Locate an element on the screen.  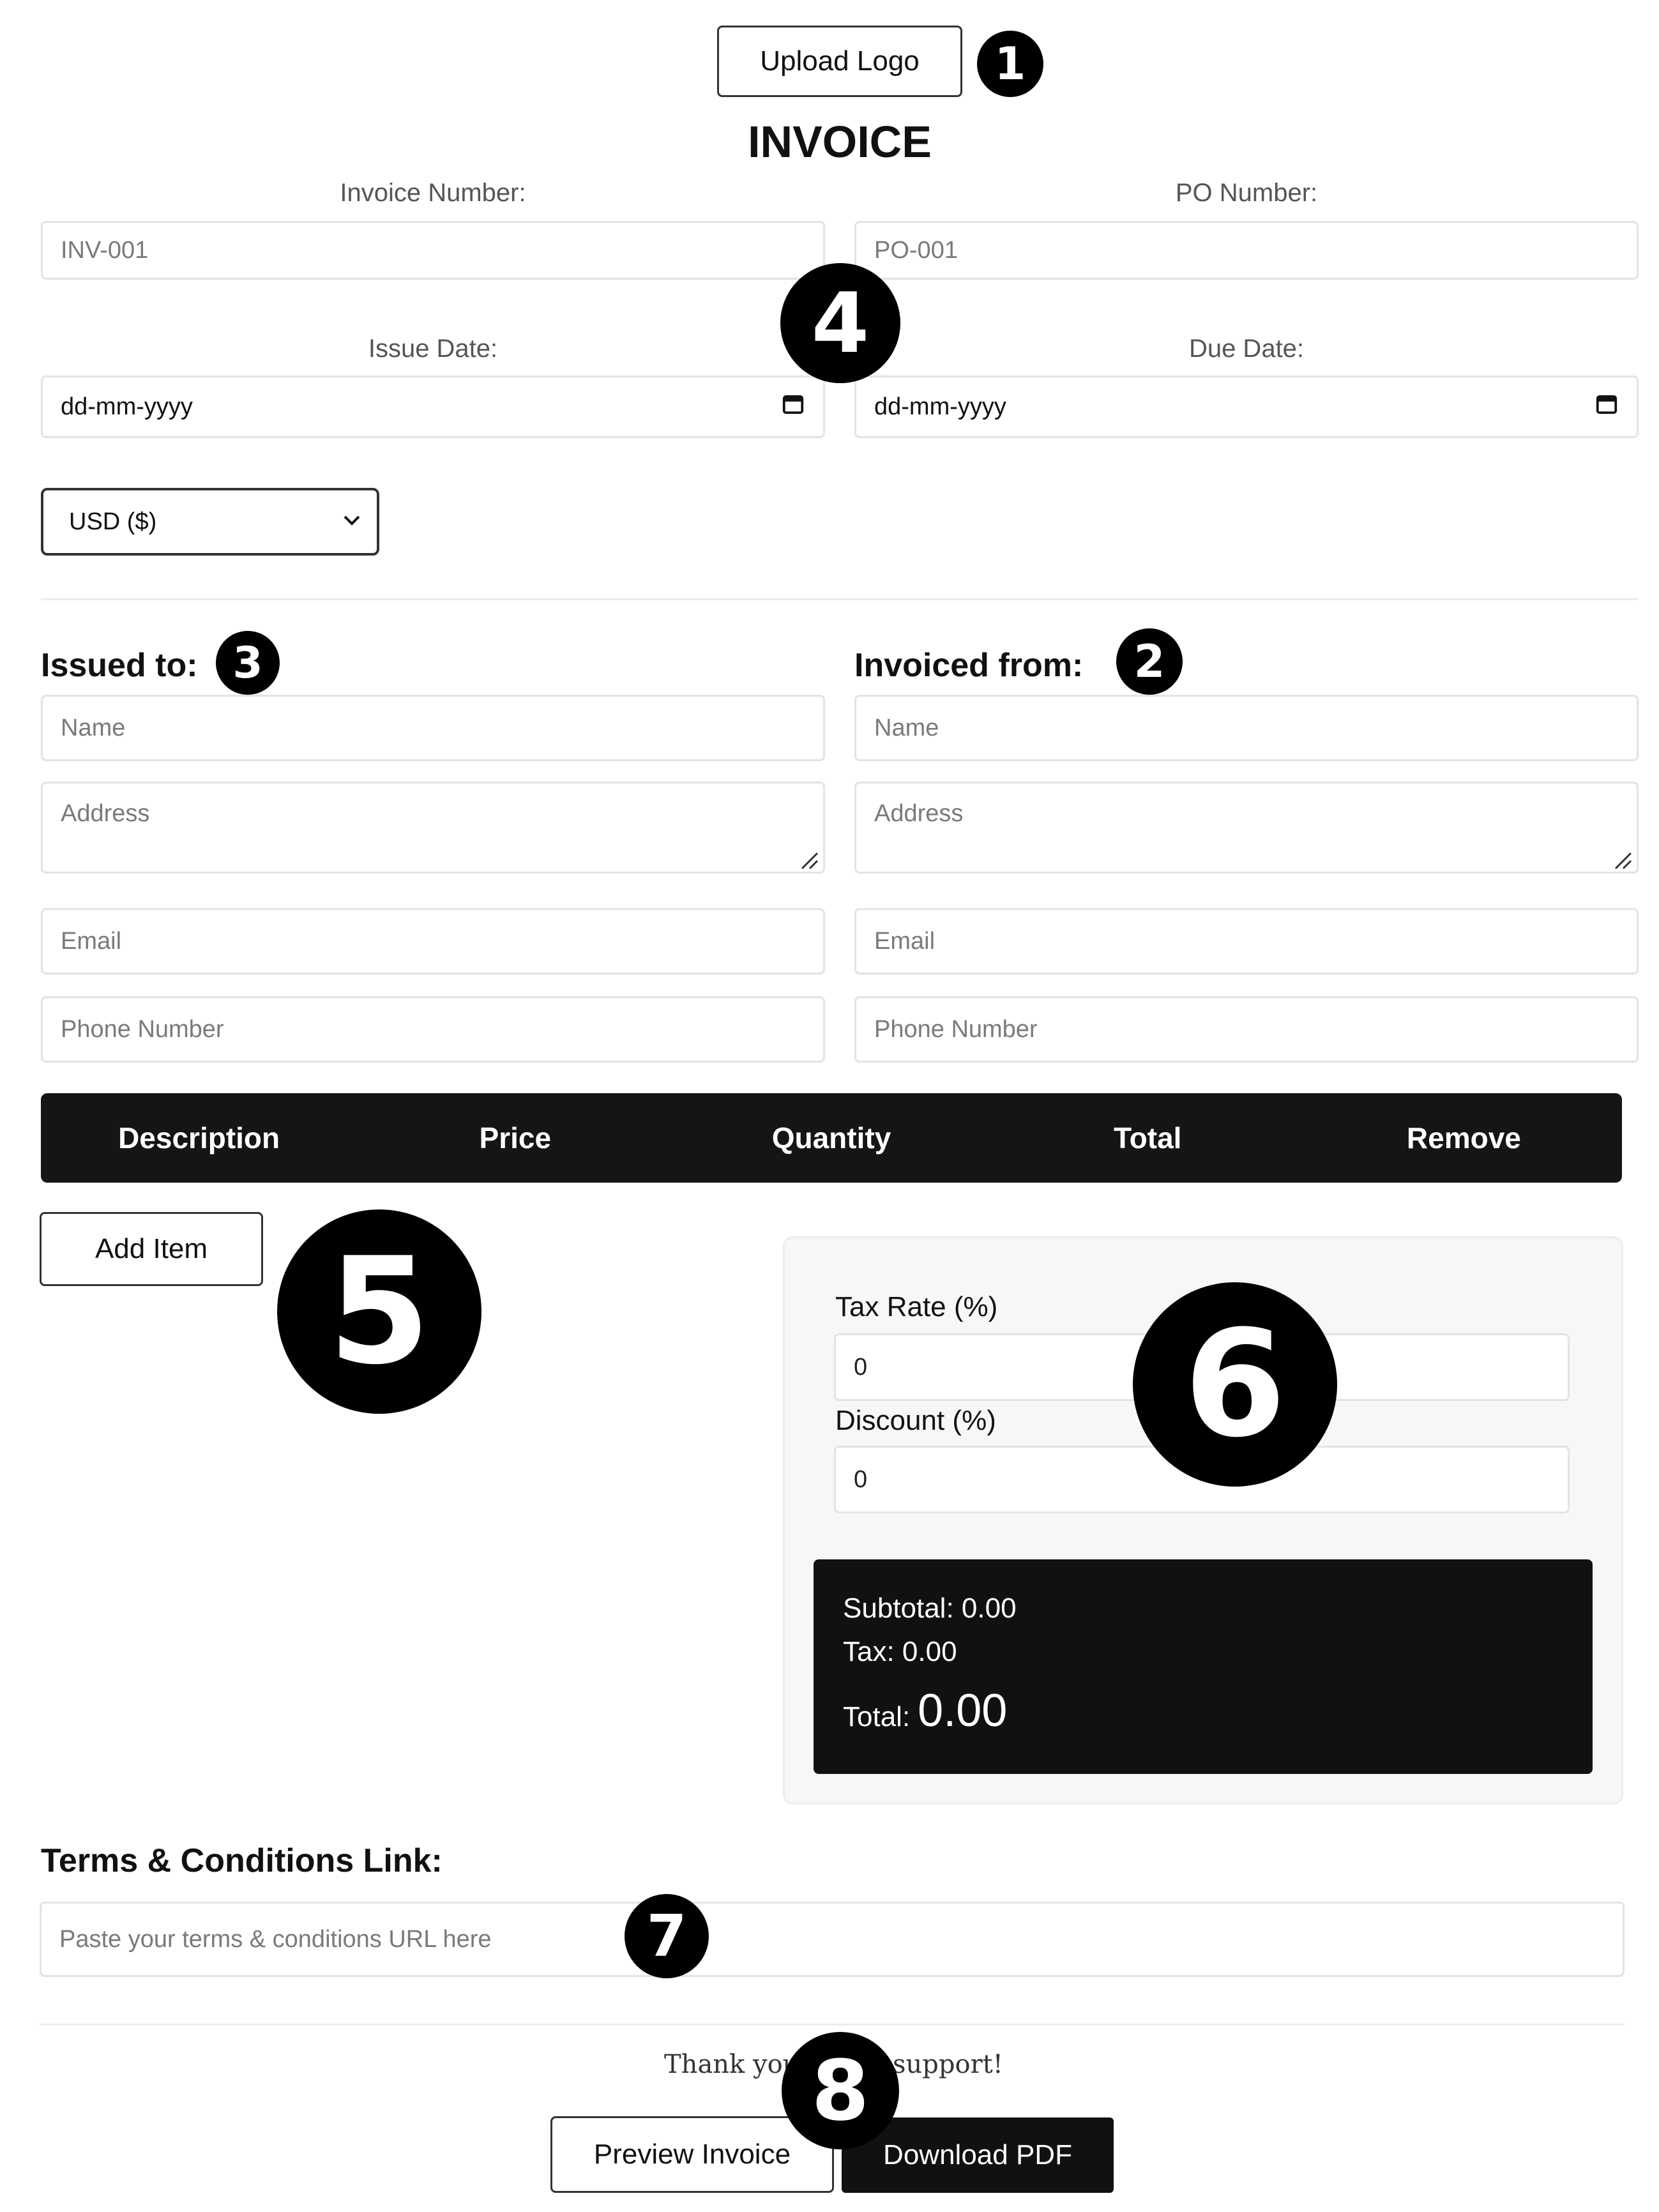
annotation-marker-8: 8 is located at coordinates (841, 2090).